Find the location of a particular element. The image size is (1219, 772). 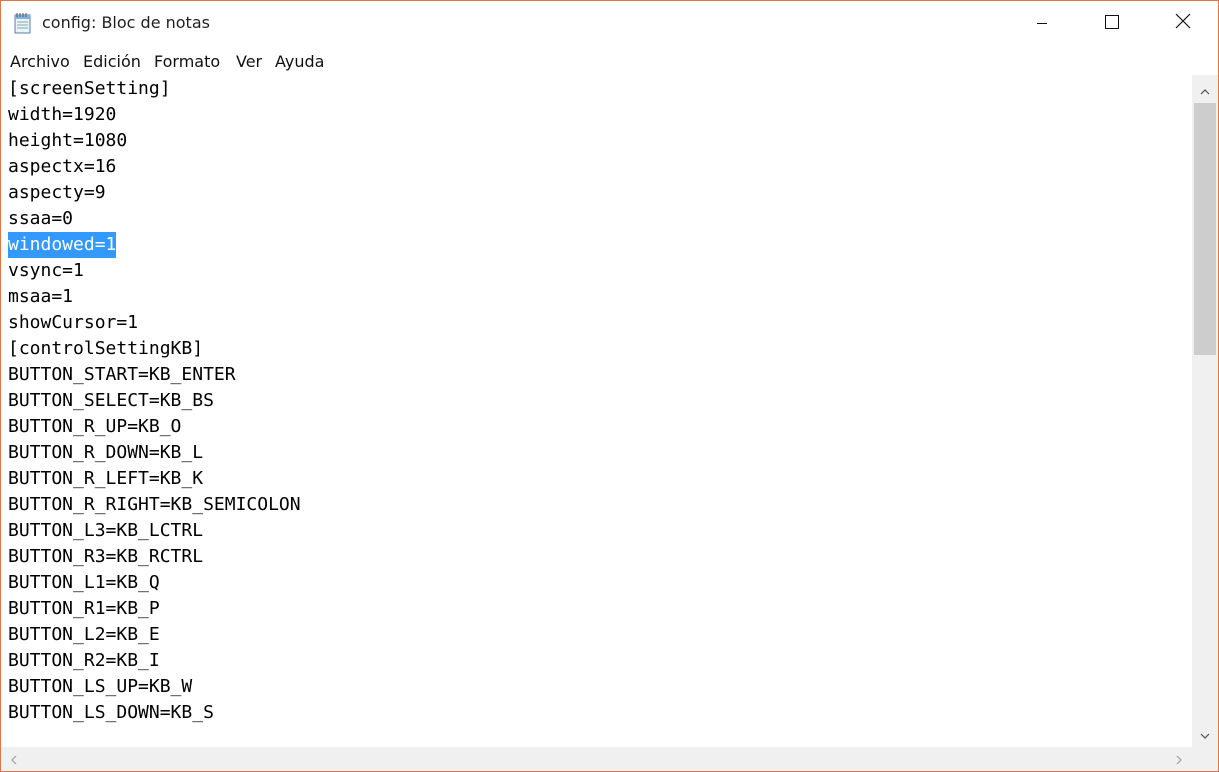

maximize-icon is located at coordinates (1112, 23).